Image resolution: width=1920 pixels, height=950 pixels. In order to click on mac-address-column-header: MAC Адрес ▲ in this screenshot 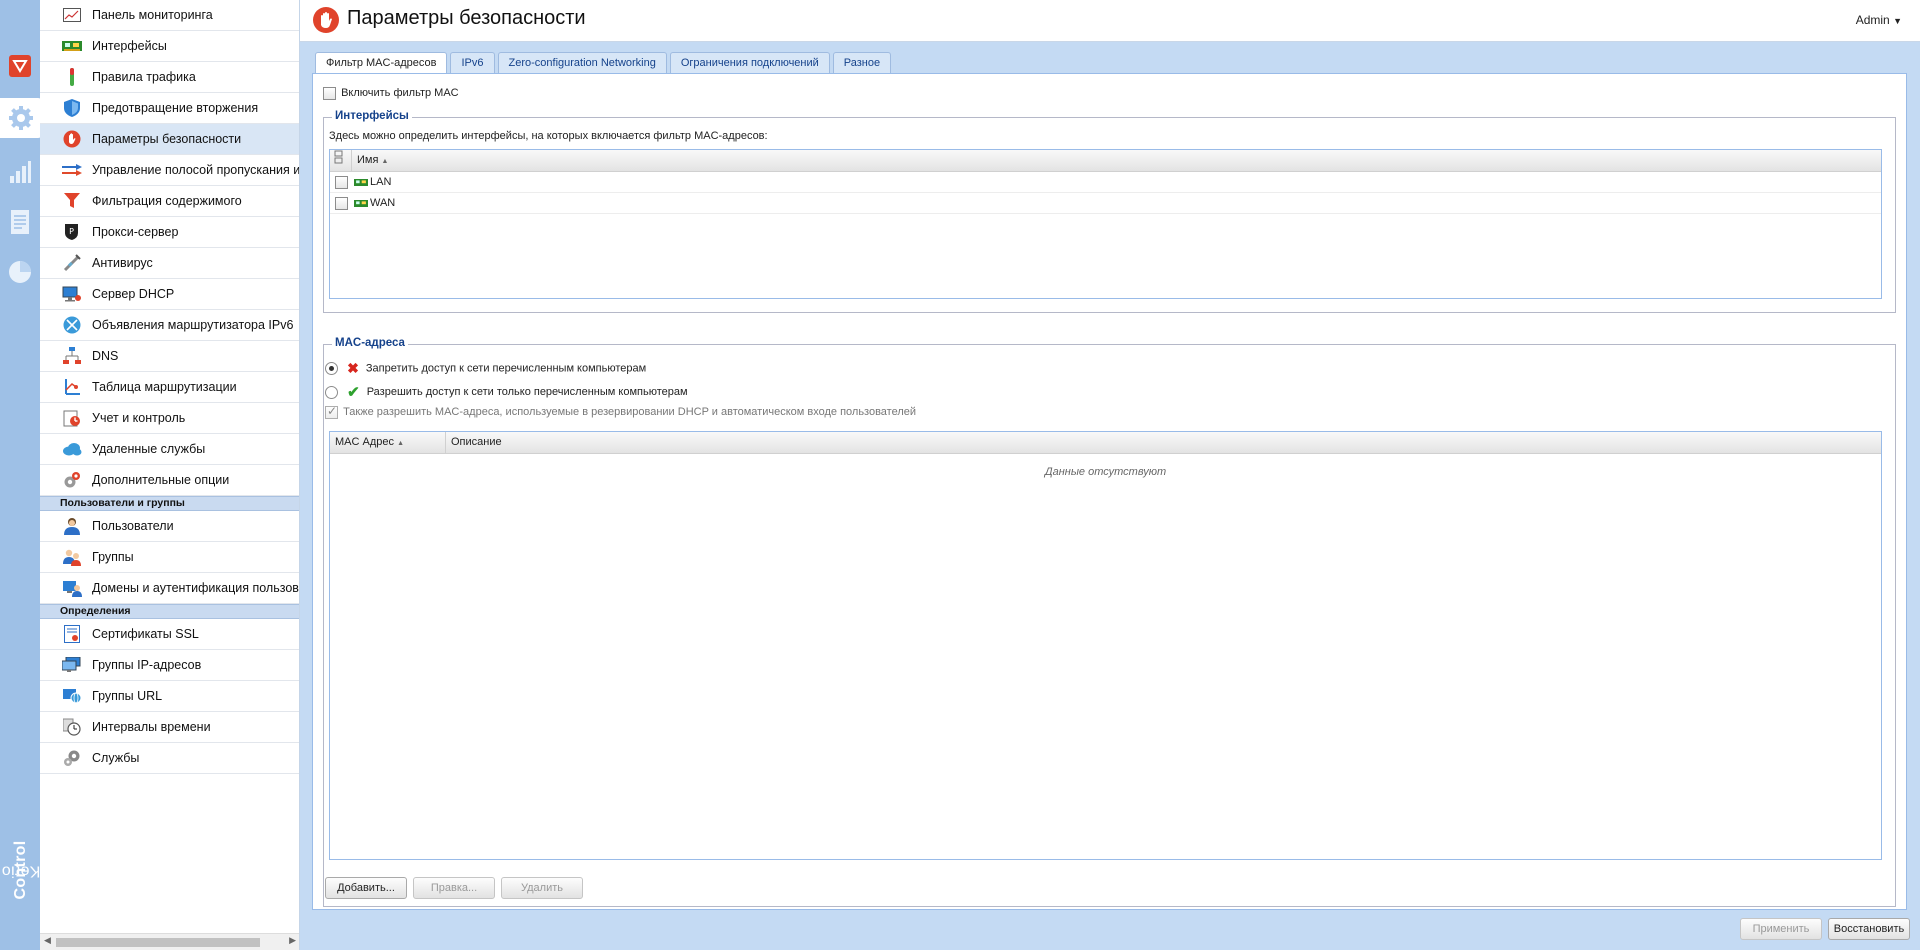, I will do `click(388, 442)`.